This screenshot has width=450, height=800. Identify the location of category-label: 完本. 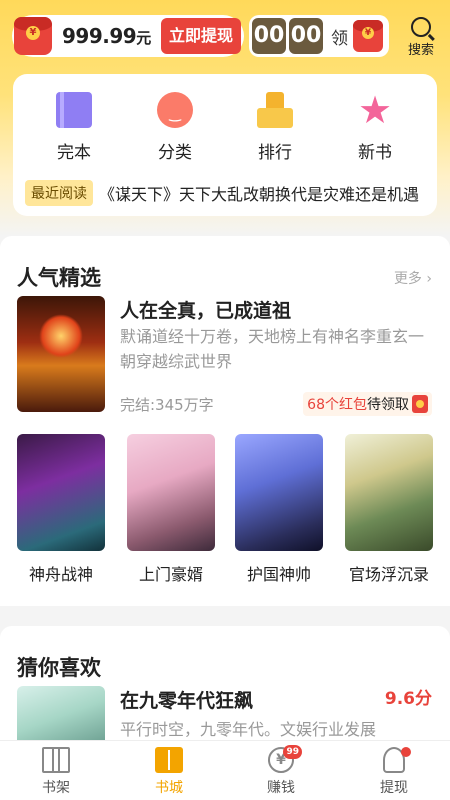
(74, 153).